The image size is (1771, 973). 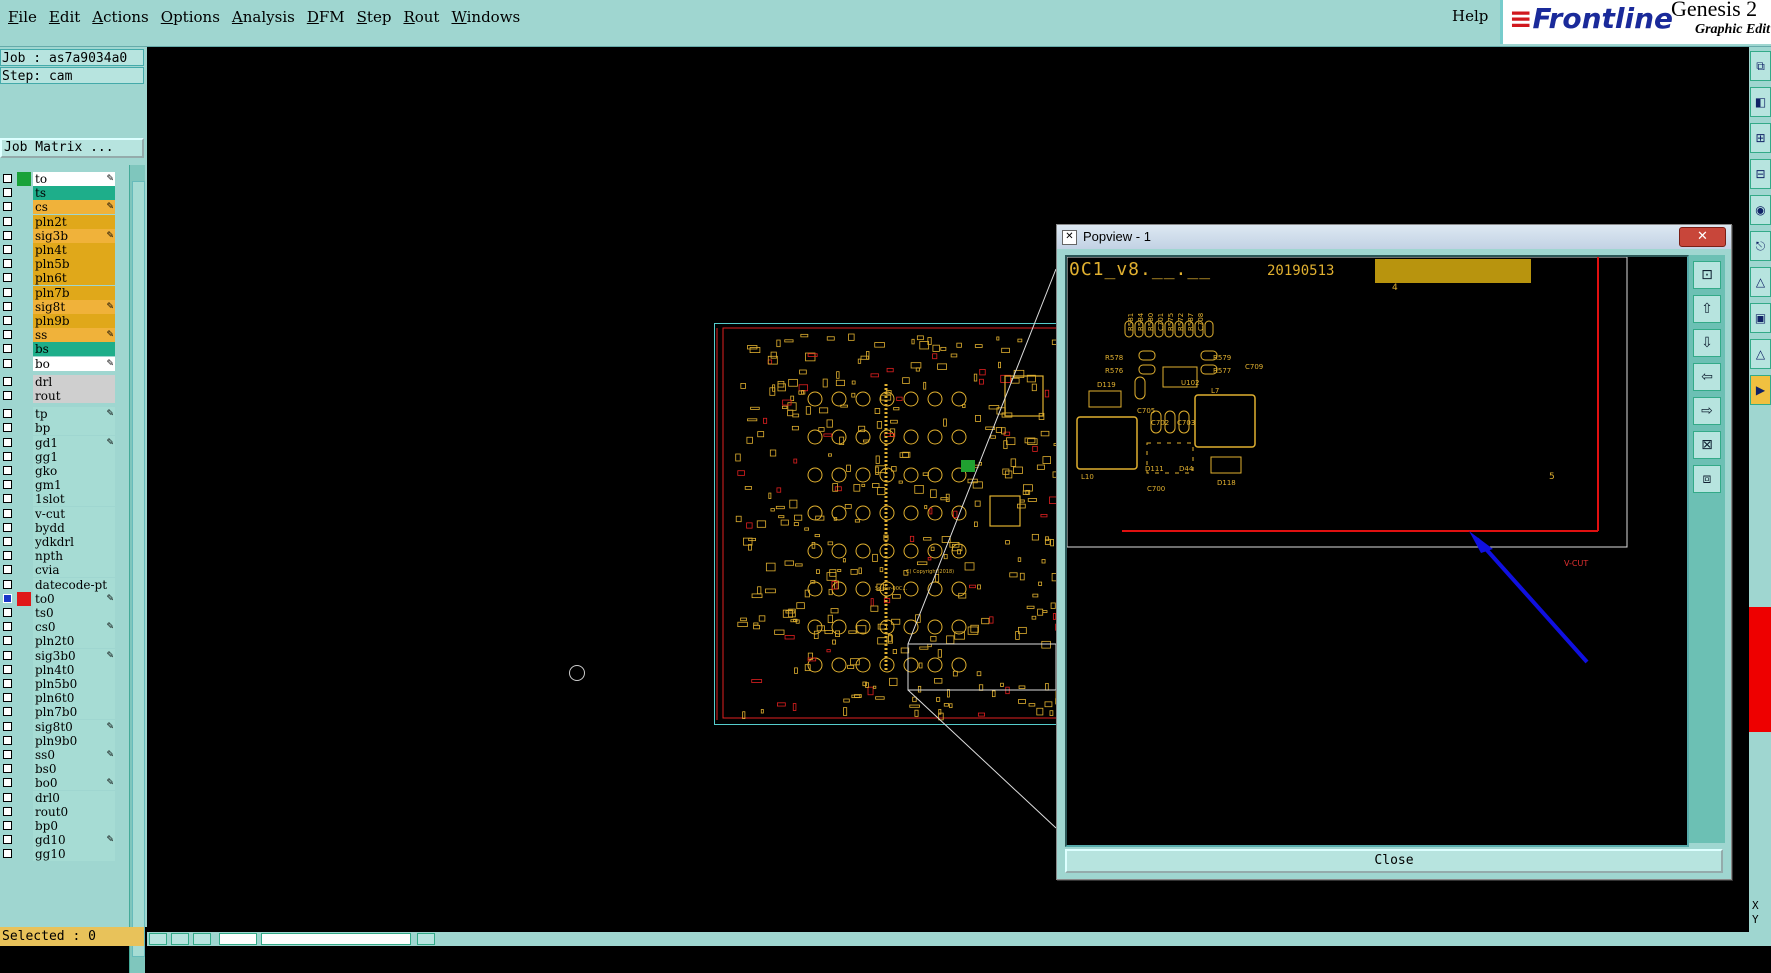 What do you see at coordinates (64, 17) in the screenshot?
I see `menu-edit: Edit` at bounding box center [64, 17].